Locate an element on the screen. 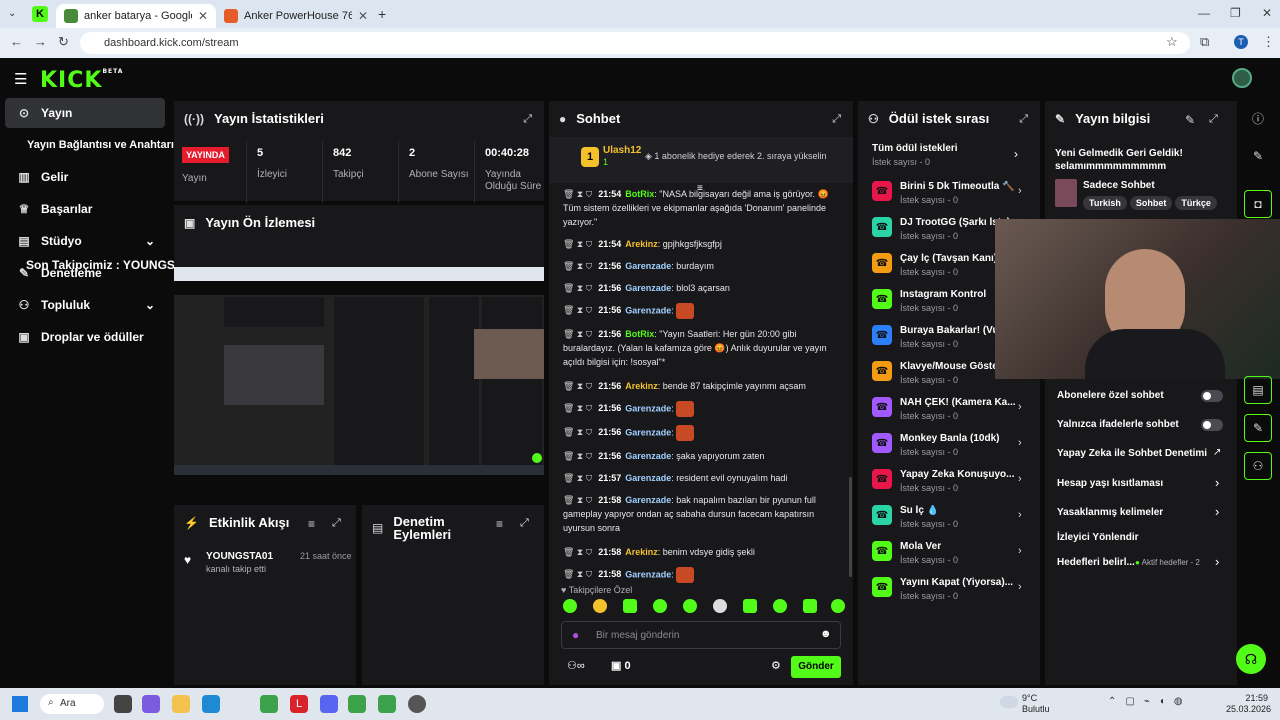 This screenshot has width=1280, height=720. support-headset-icon: ☊ is located at coordinates (1251, 659).